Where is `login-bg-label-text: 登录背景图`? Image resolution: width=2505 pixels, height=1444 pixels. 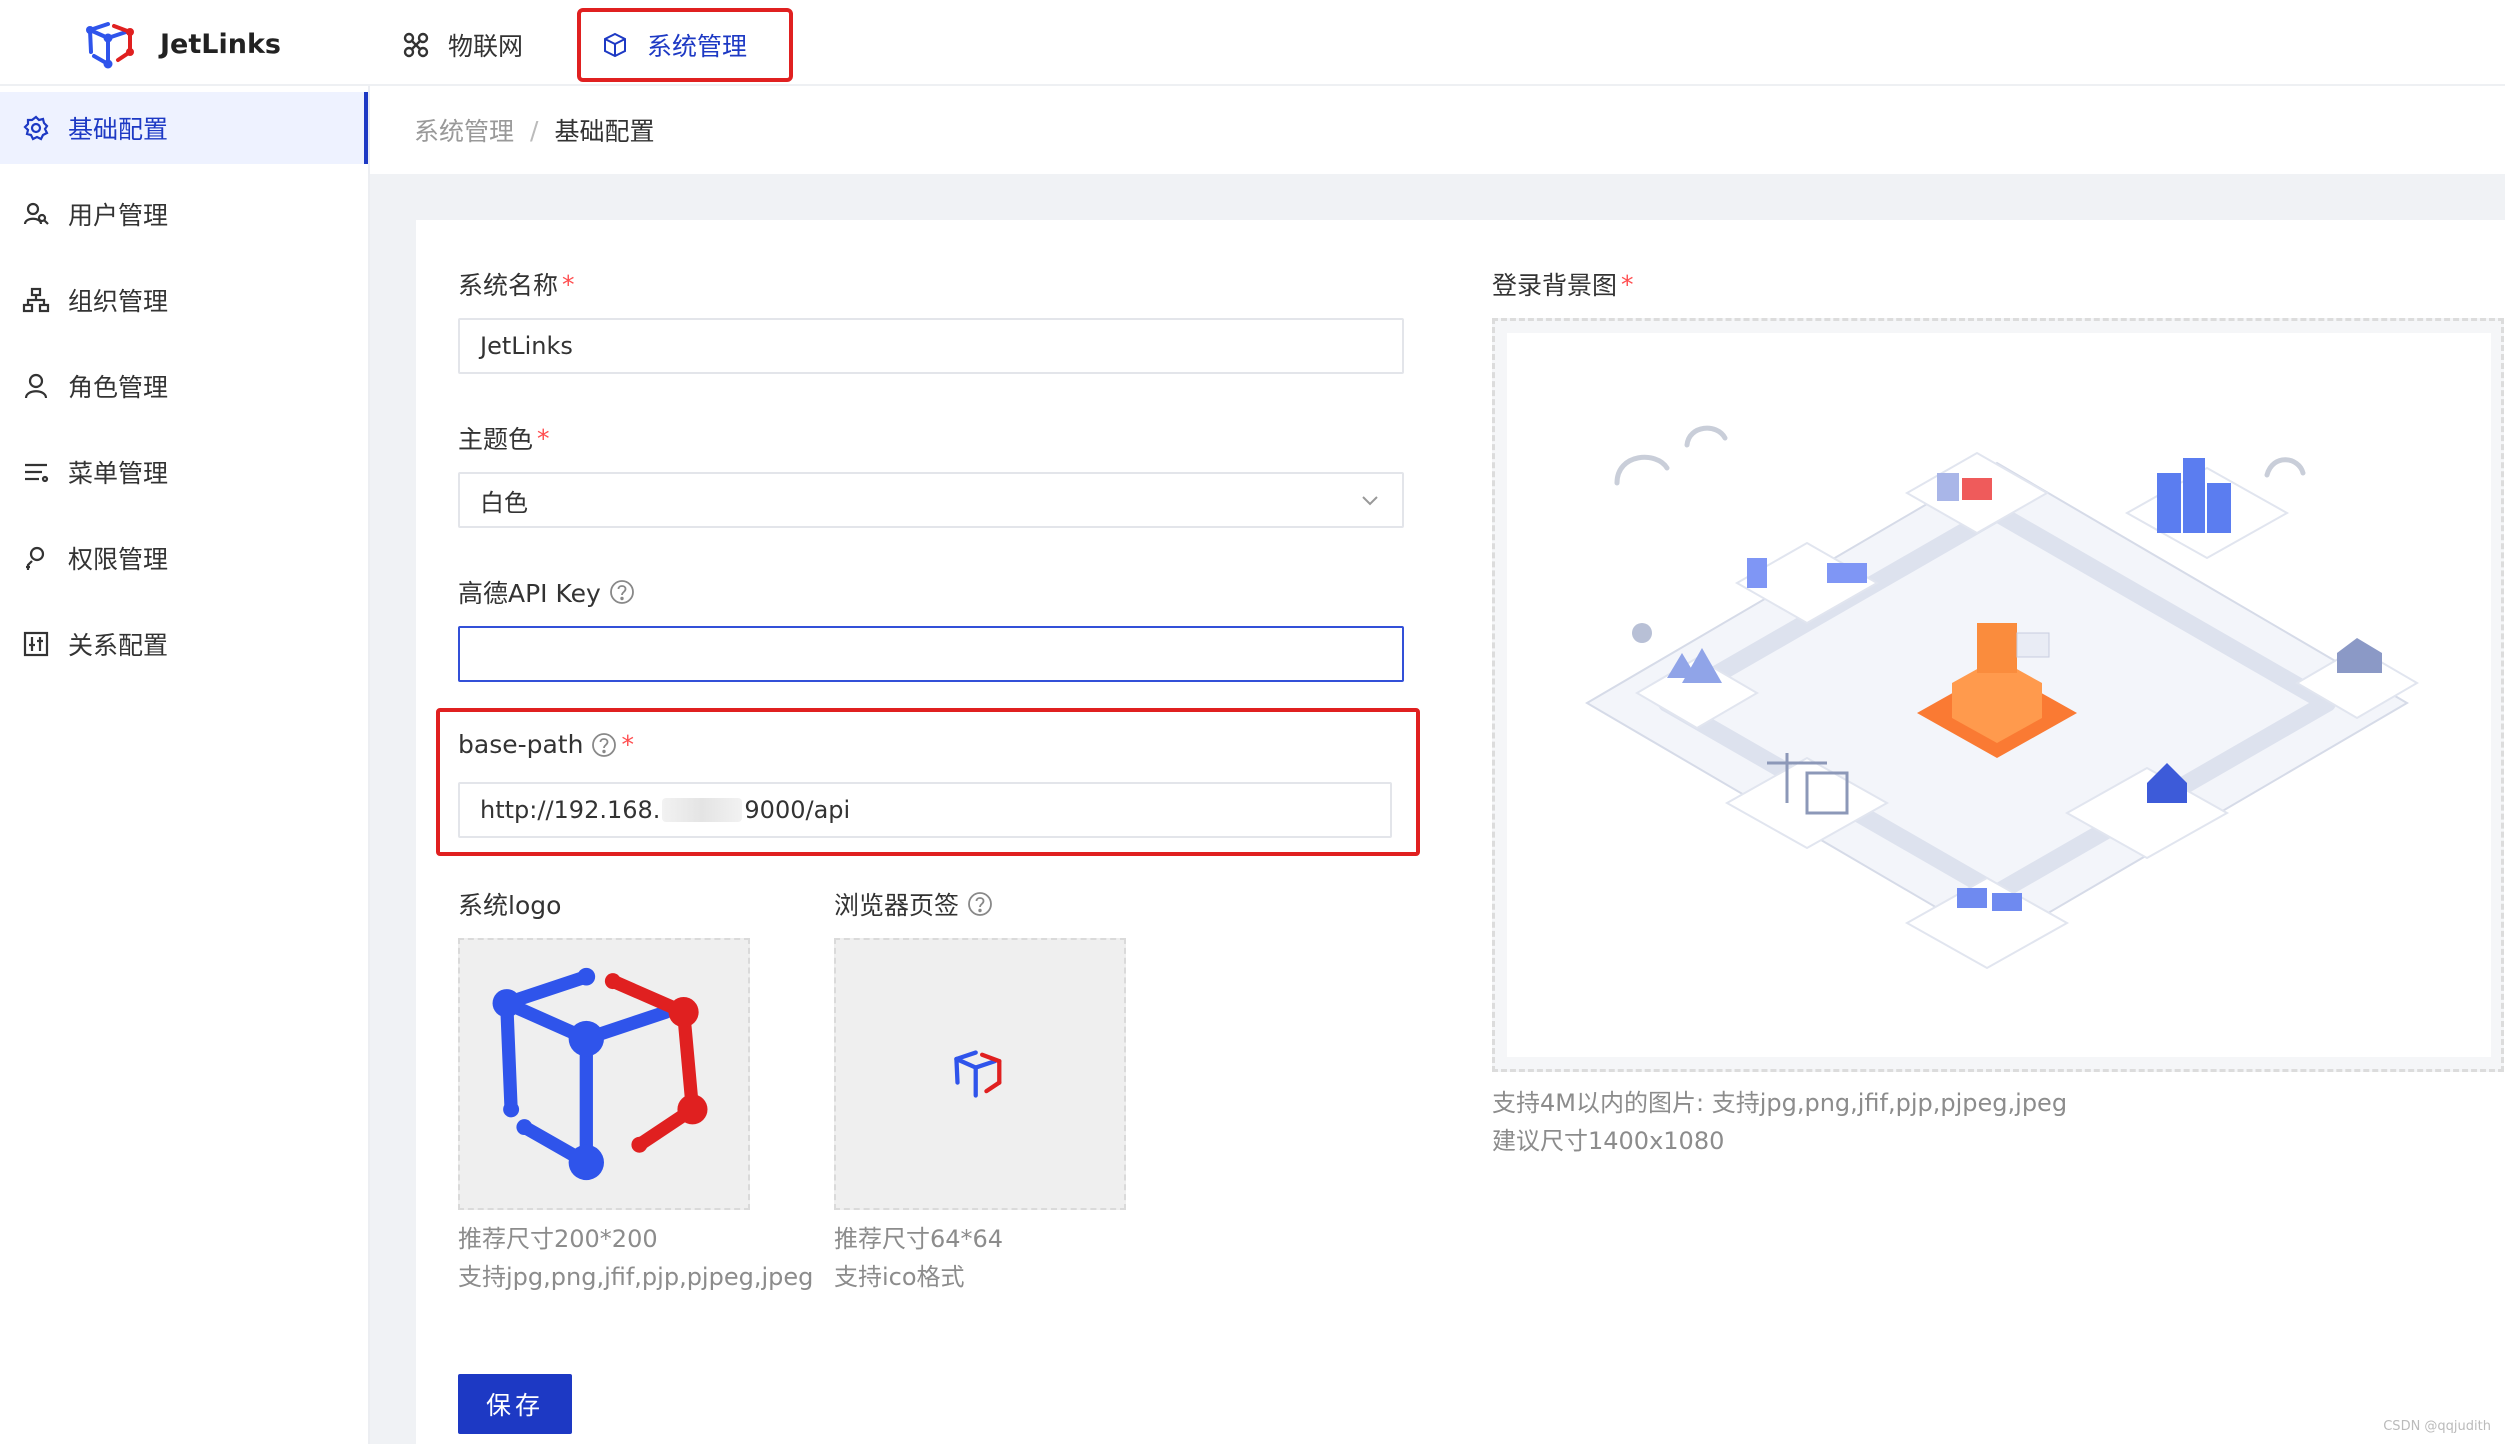
login-bg-label-text: 登录背景图 is located at coordinates (1555, 285).